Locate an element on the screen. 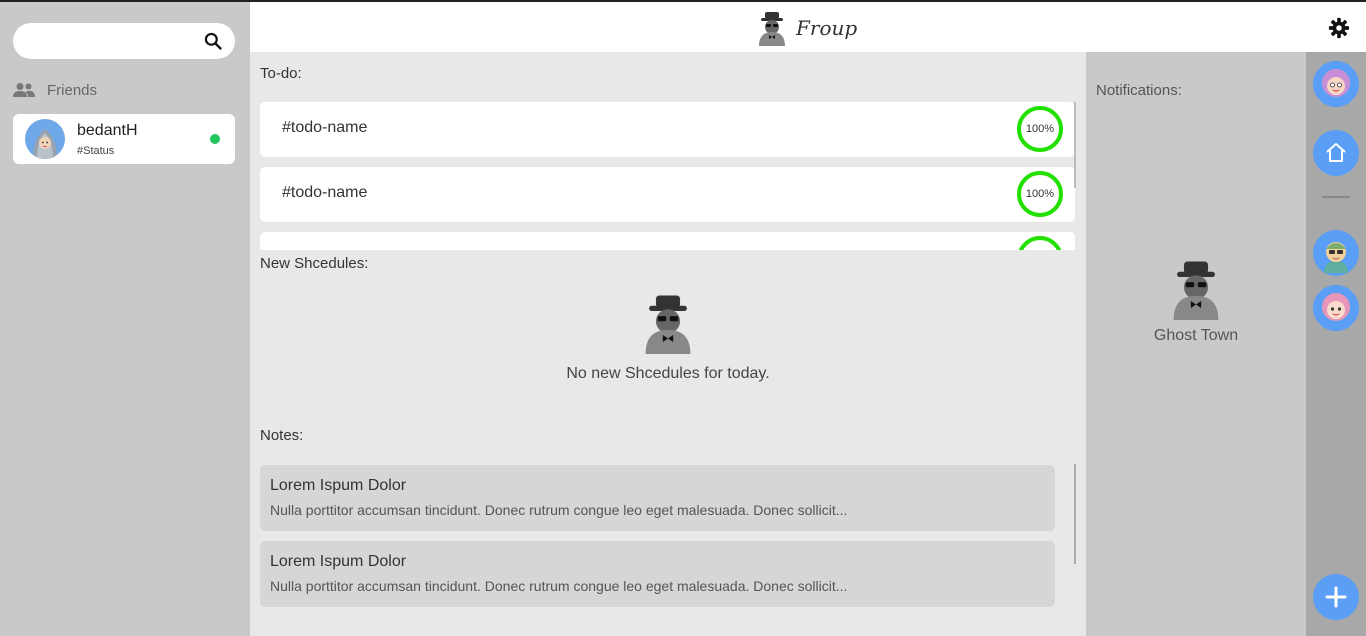 This screenshot has width=1366, height=636. top-bar: Froup is located at coordinates (808, 27).